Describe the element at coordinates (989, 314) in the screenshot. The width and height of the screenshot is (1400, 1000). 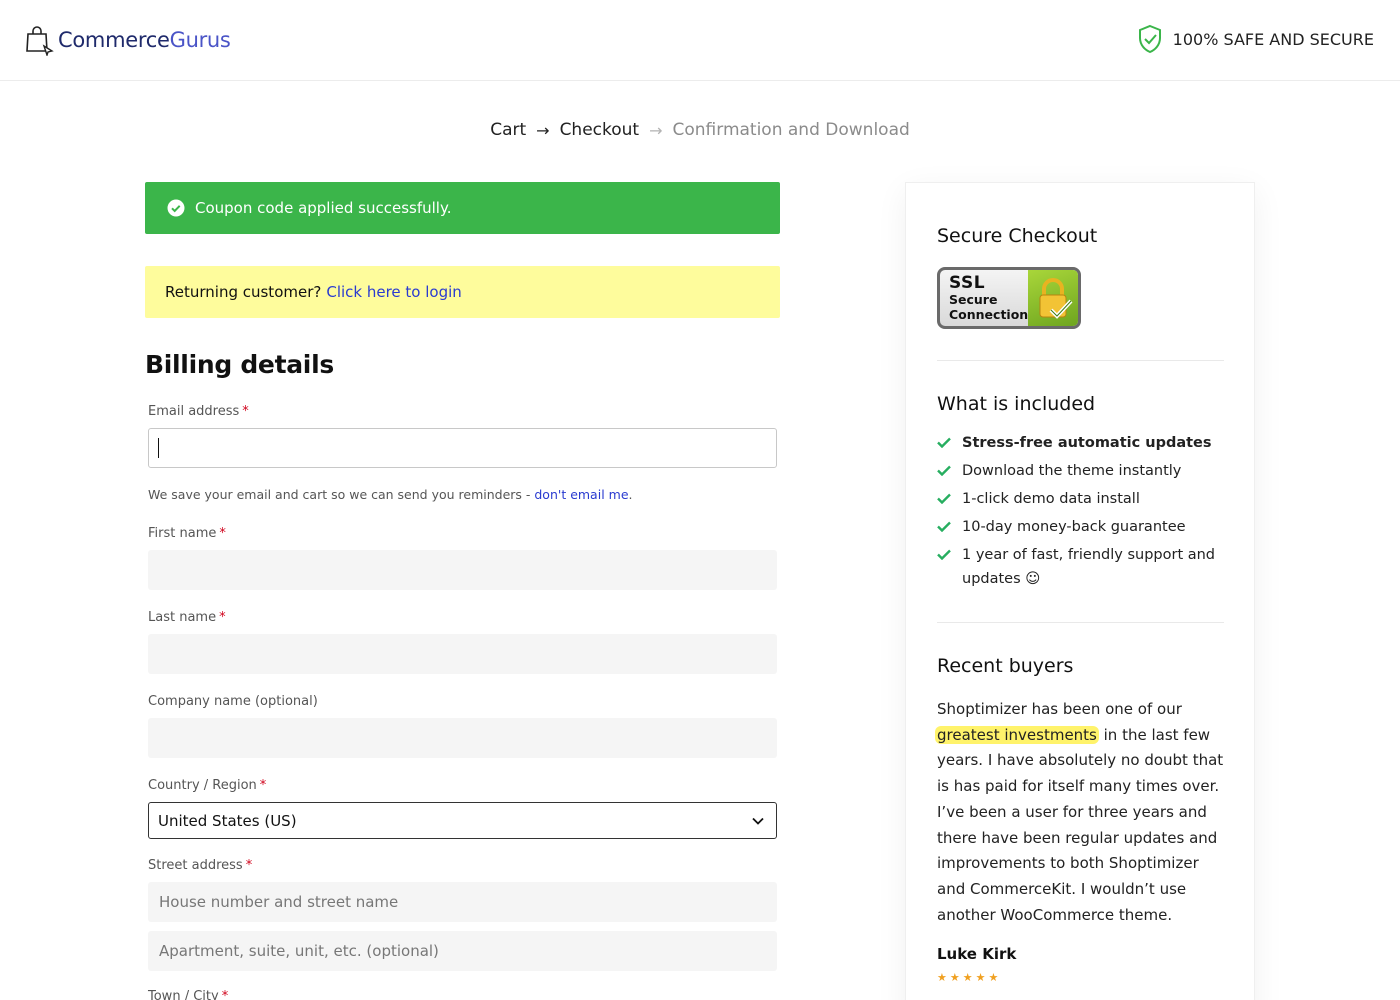
I see `ssl-badge-line2: Connection` at that location.